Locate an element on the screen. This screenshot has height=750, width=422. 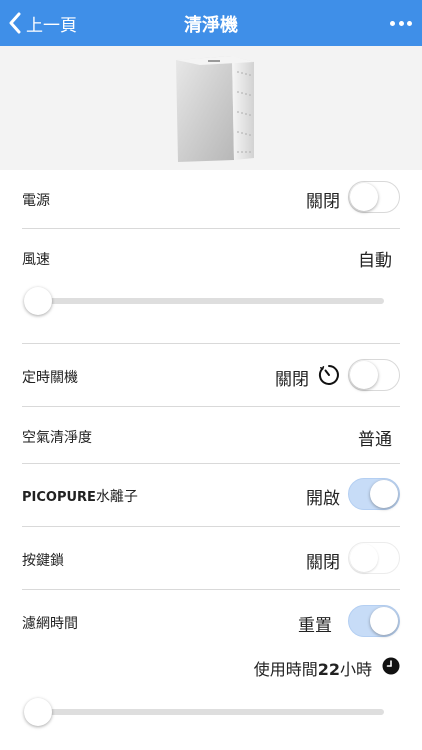
usage-time-prefix: 使用時間 is located at coordinates (285, 669).